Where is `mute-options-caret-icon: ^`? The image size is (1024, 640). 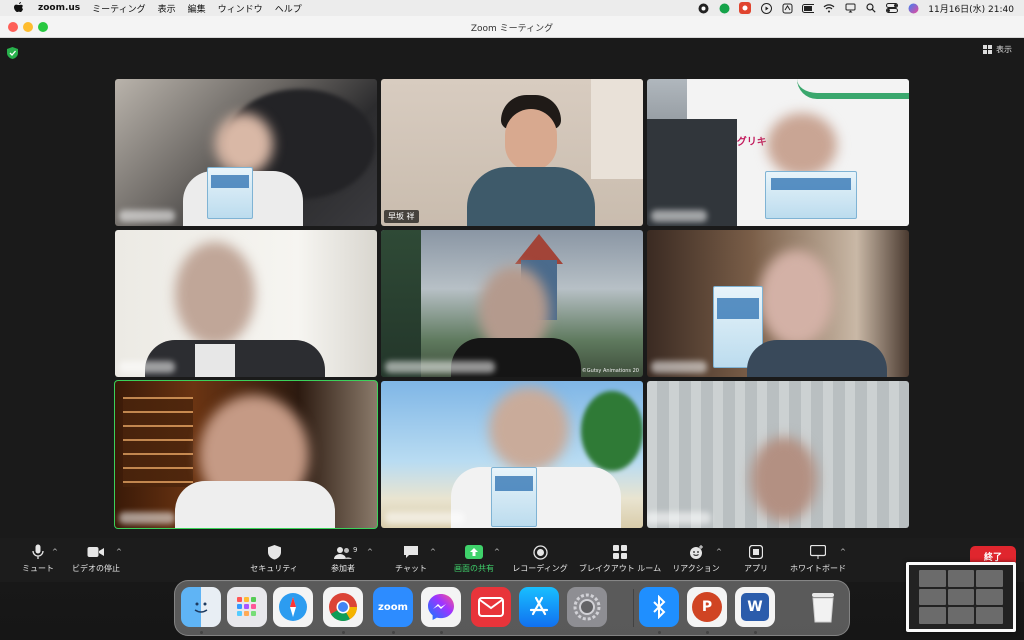
mute-options-caret-icon: ^ is located at coordinates (55, 552).